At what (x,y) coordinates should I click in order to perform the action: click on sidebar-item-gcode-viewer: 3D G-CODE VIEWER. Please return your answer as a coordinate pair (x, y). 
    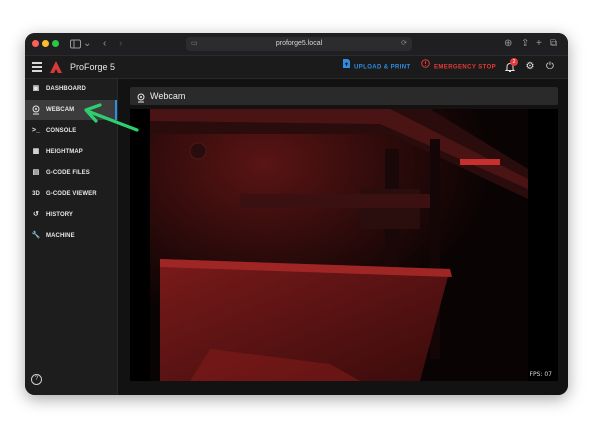
    Looking at the image, I should click on (71, 194).